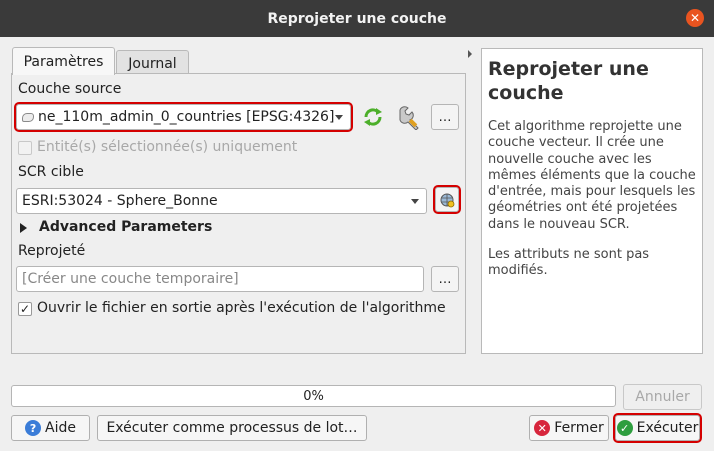 Image resolution: width=714 pixels, height=451 pixels. What do you see at coordinates (130, 279) in the screenshot?
I see `output-placeholder: [Créer une couche temporaire]` at bounding box center [130, 279].